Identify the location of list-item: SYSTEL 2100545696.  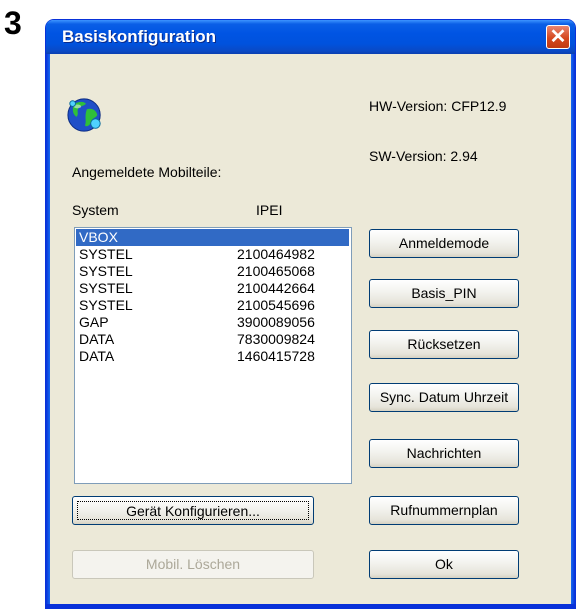
(213, 305).